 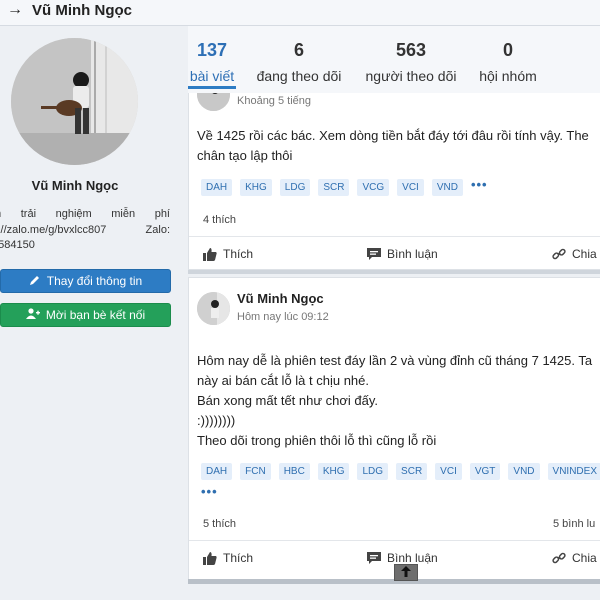 What do you see at coordinates (373, 187) in the screenshot?
I see `stock-tag: VCG` at bounding box center [373, 187].